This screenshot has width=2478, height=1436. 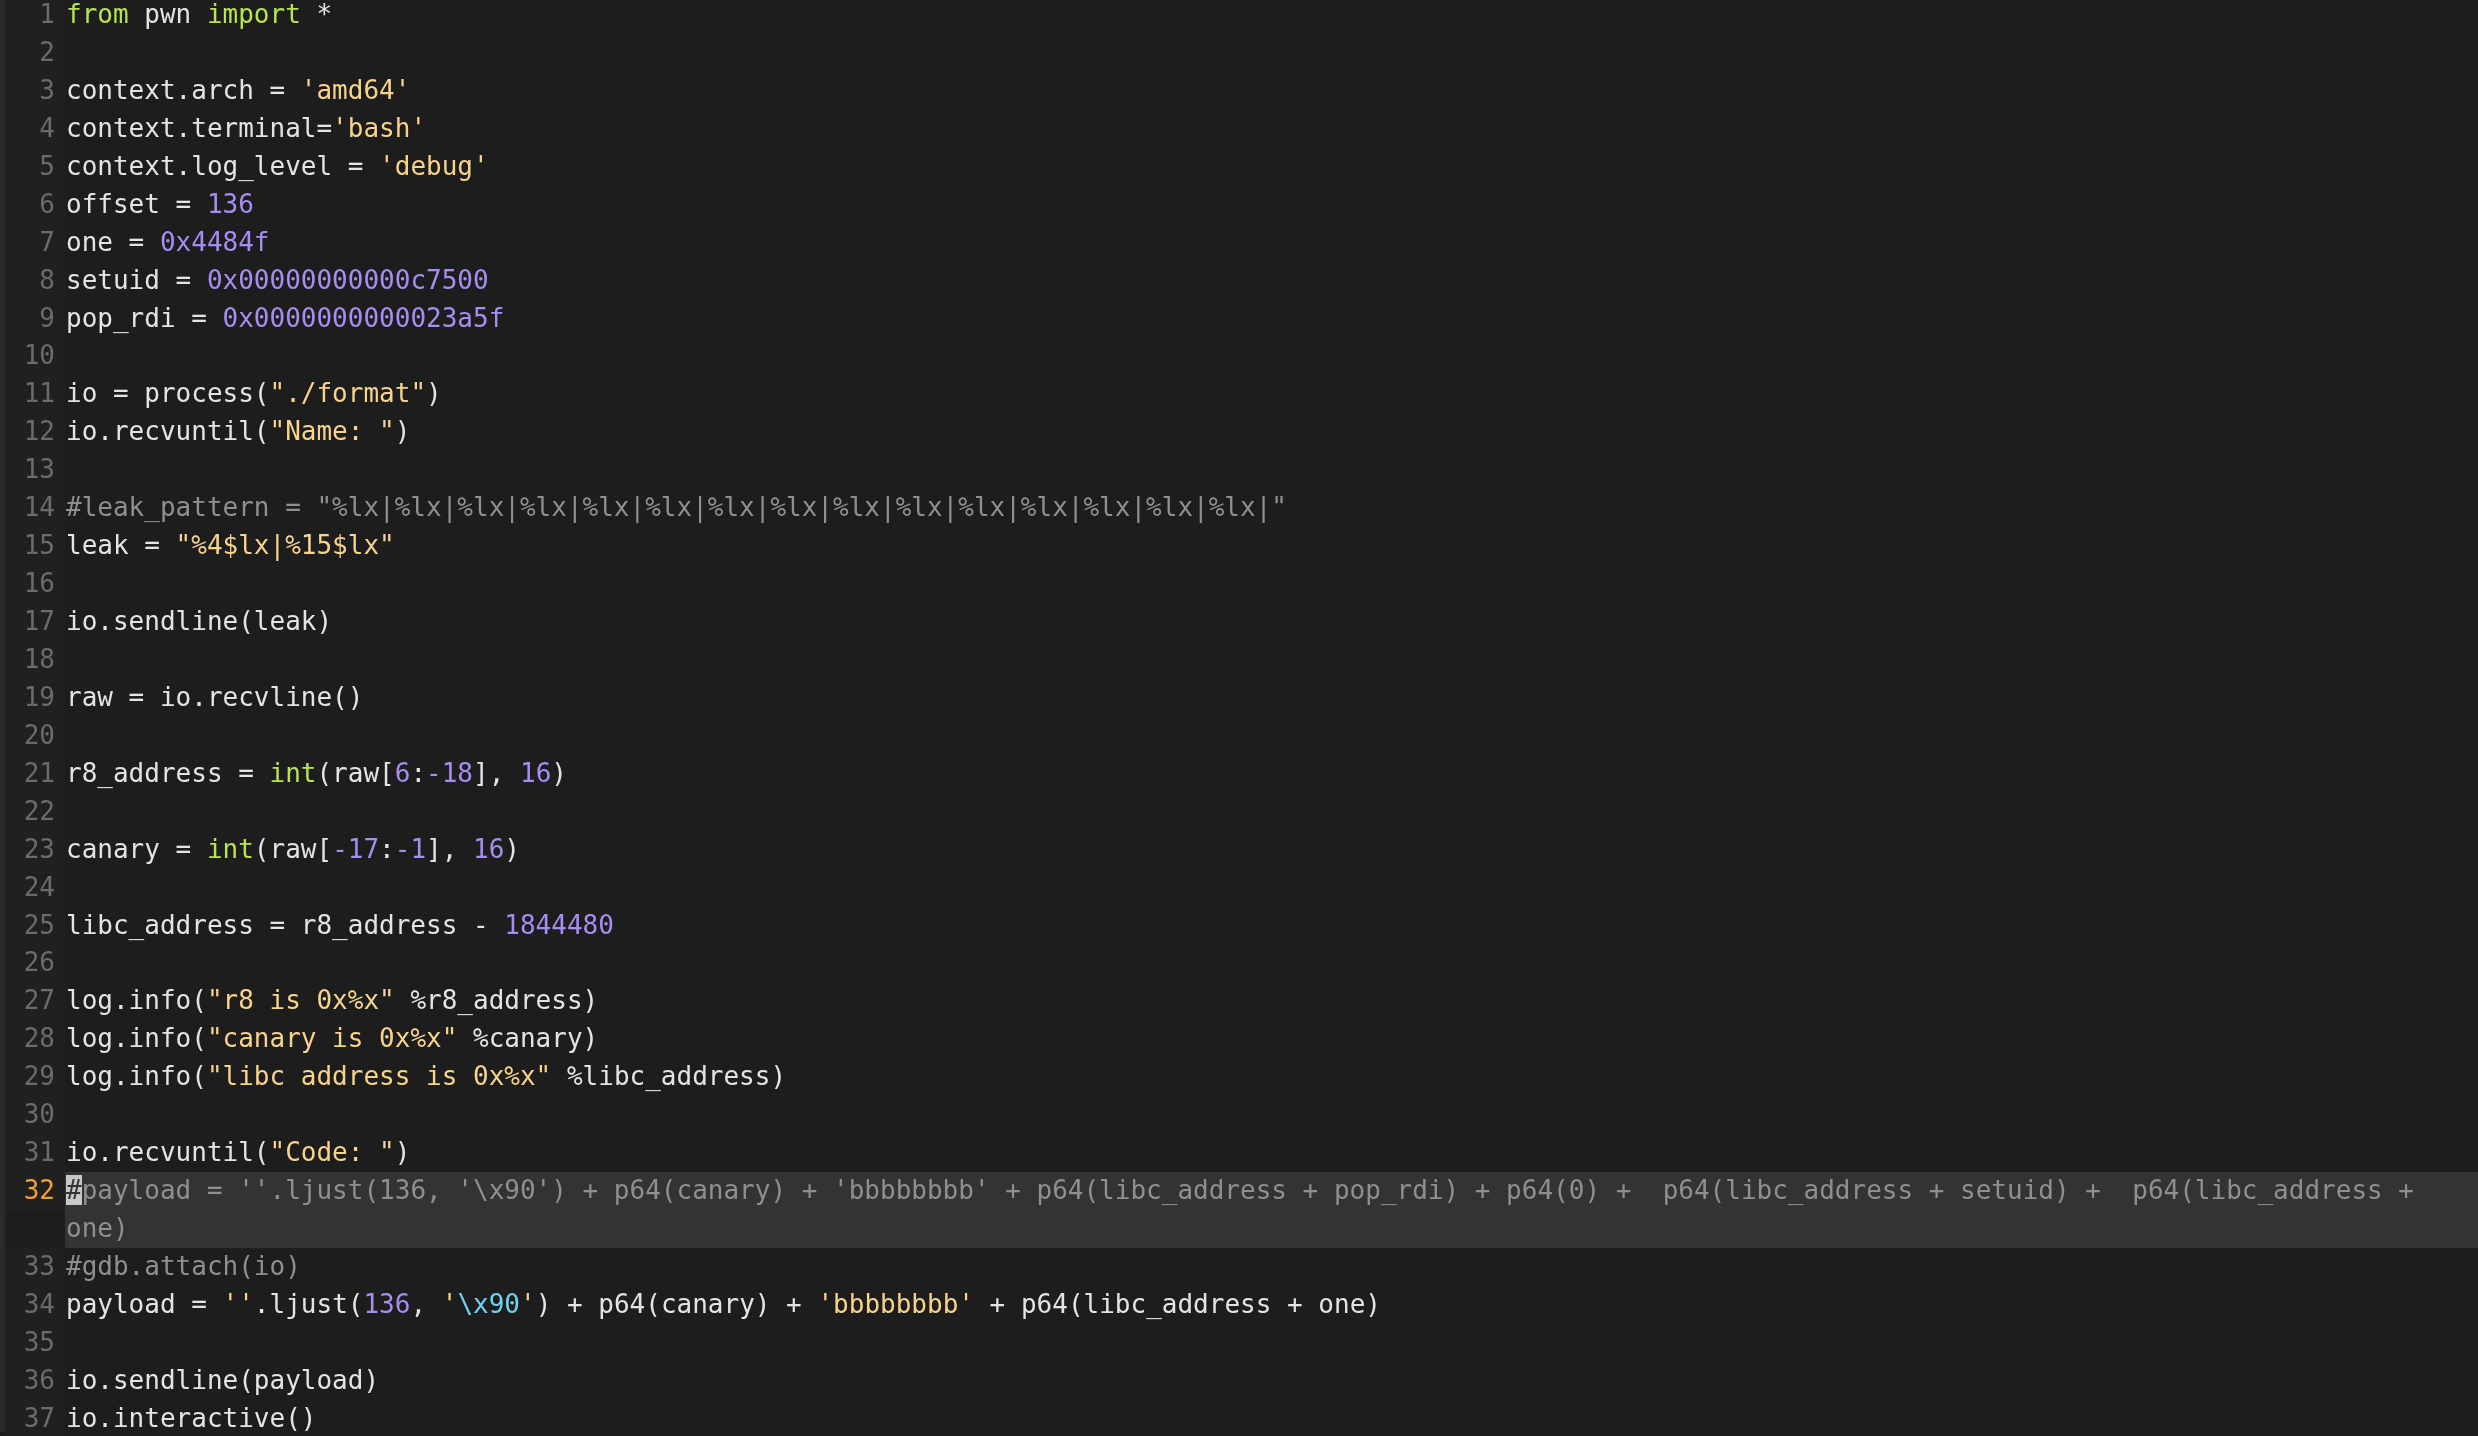 What do you see at coordinates (191, 1418) in the screenshot?
I see `code-line: io.interactive()` at bounding box center [191, 1418].